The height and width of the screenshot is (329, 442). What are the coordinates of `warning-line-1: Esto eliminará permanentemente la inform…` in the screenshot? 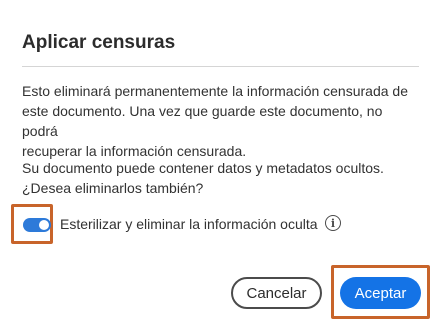 It's located at (215, 91).